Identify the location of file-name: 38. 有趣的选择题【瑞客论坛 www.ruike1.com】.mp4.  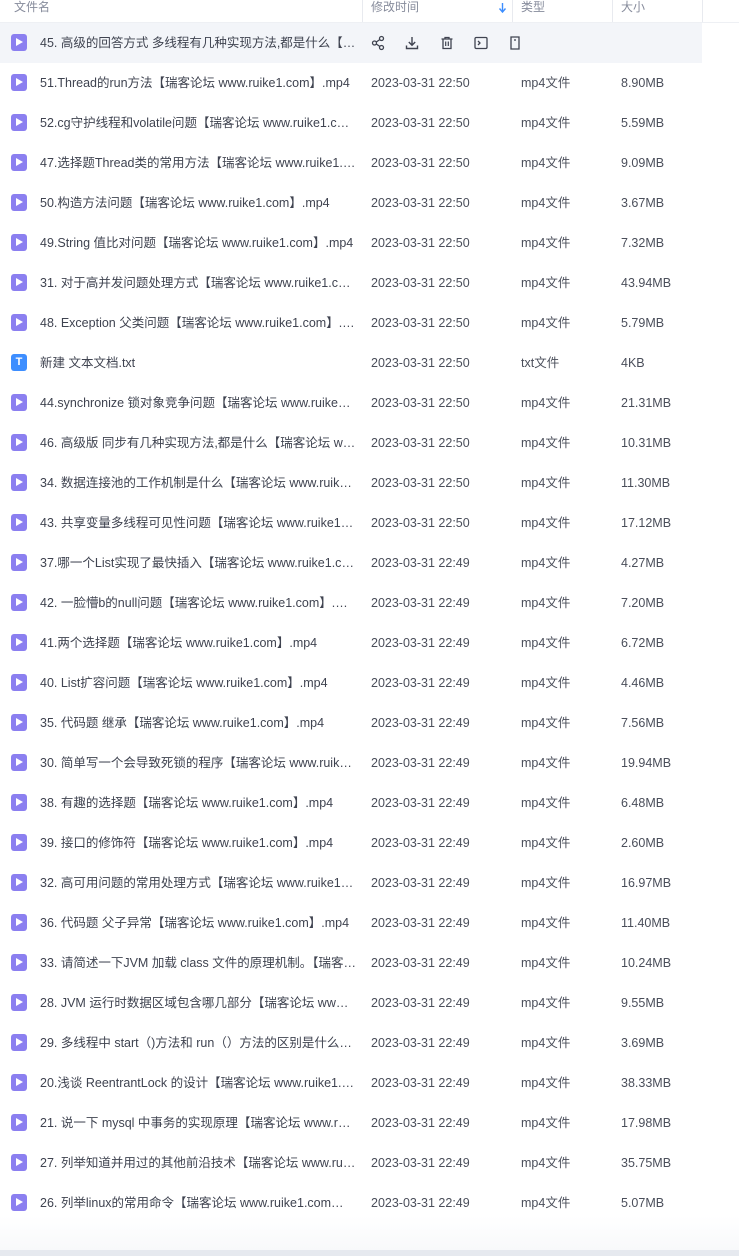
(198, 803).